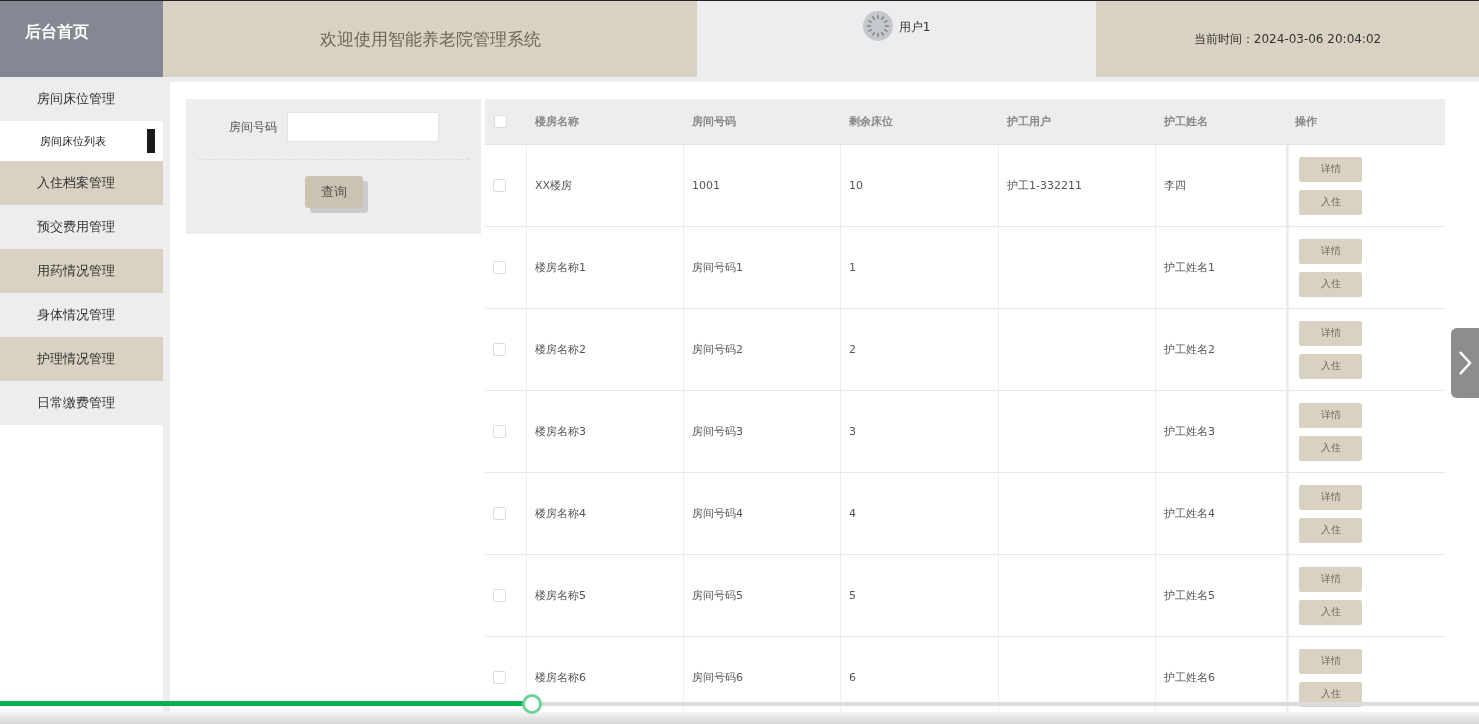 This screenshot has width=1479, height=724. I want to click on table-cell: 护工姓名1, so click(1189, 267).